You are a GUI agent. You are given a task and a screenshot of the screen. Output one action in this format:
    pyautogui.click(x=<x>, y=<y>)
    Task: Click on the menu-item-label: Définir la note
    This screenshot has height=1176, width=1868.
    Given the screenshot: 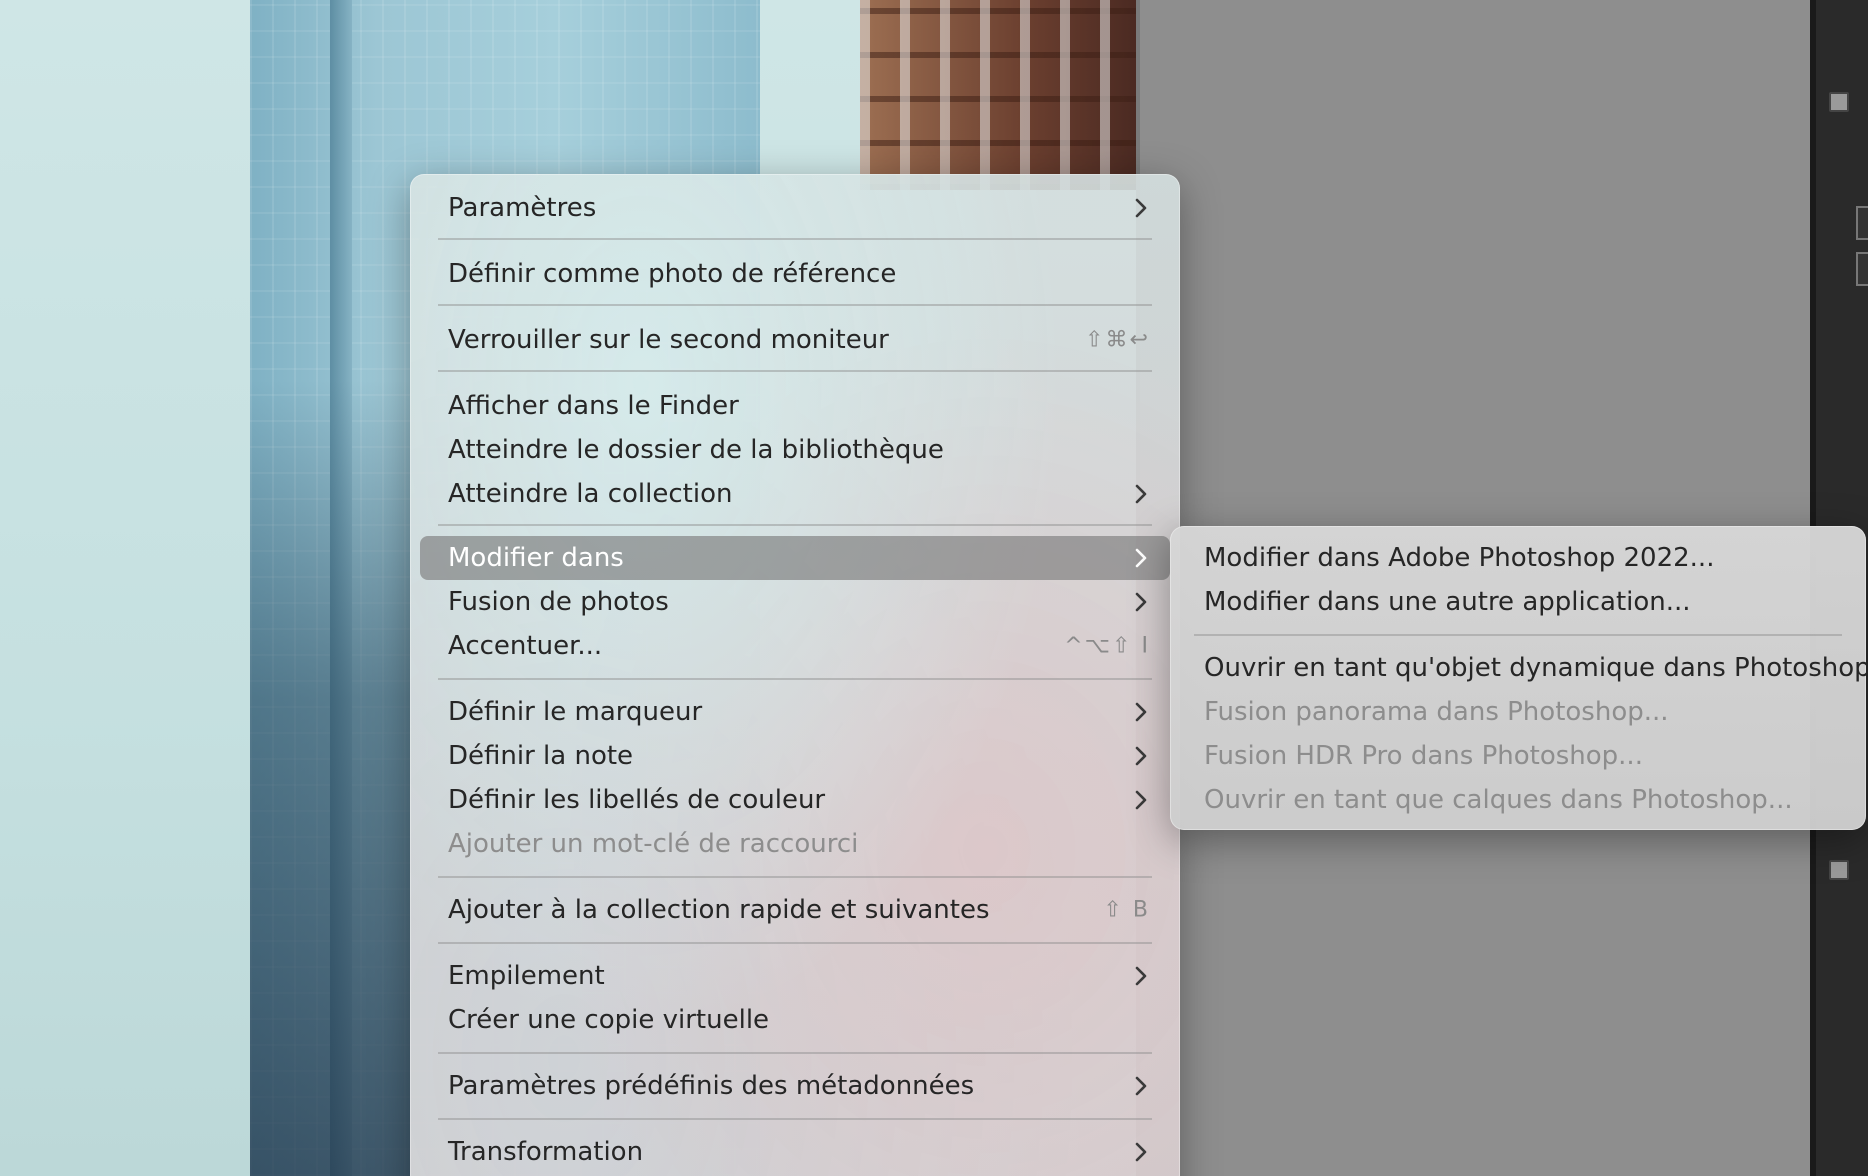 What is the action you would take?
    pyautogui.click(x=541, y=756)
    